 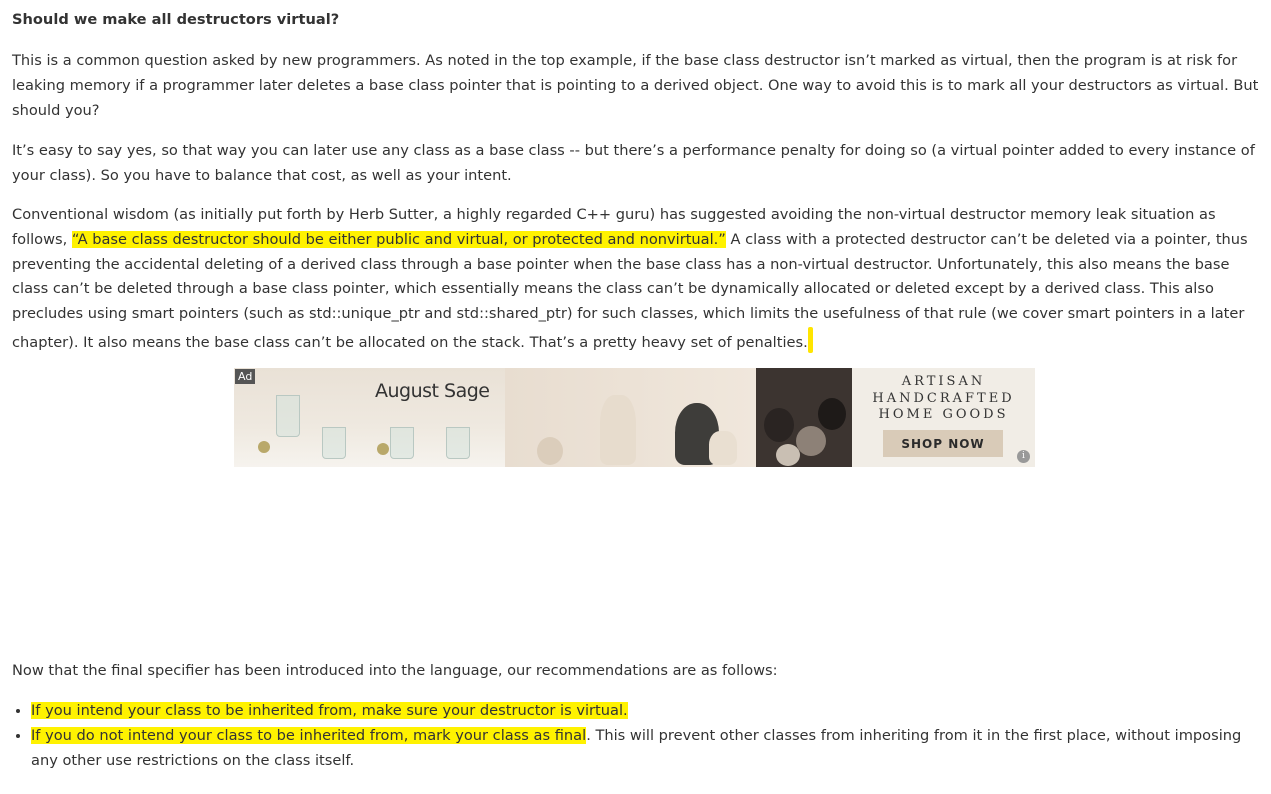 What do you see at coordinates (369, 417) in the screenshot?
I see `ad-image-glassware: August Sage` at bounding box center [369, 417].